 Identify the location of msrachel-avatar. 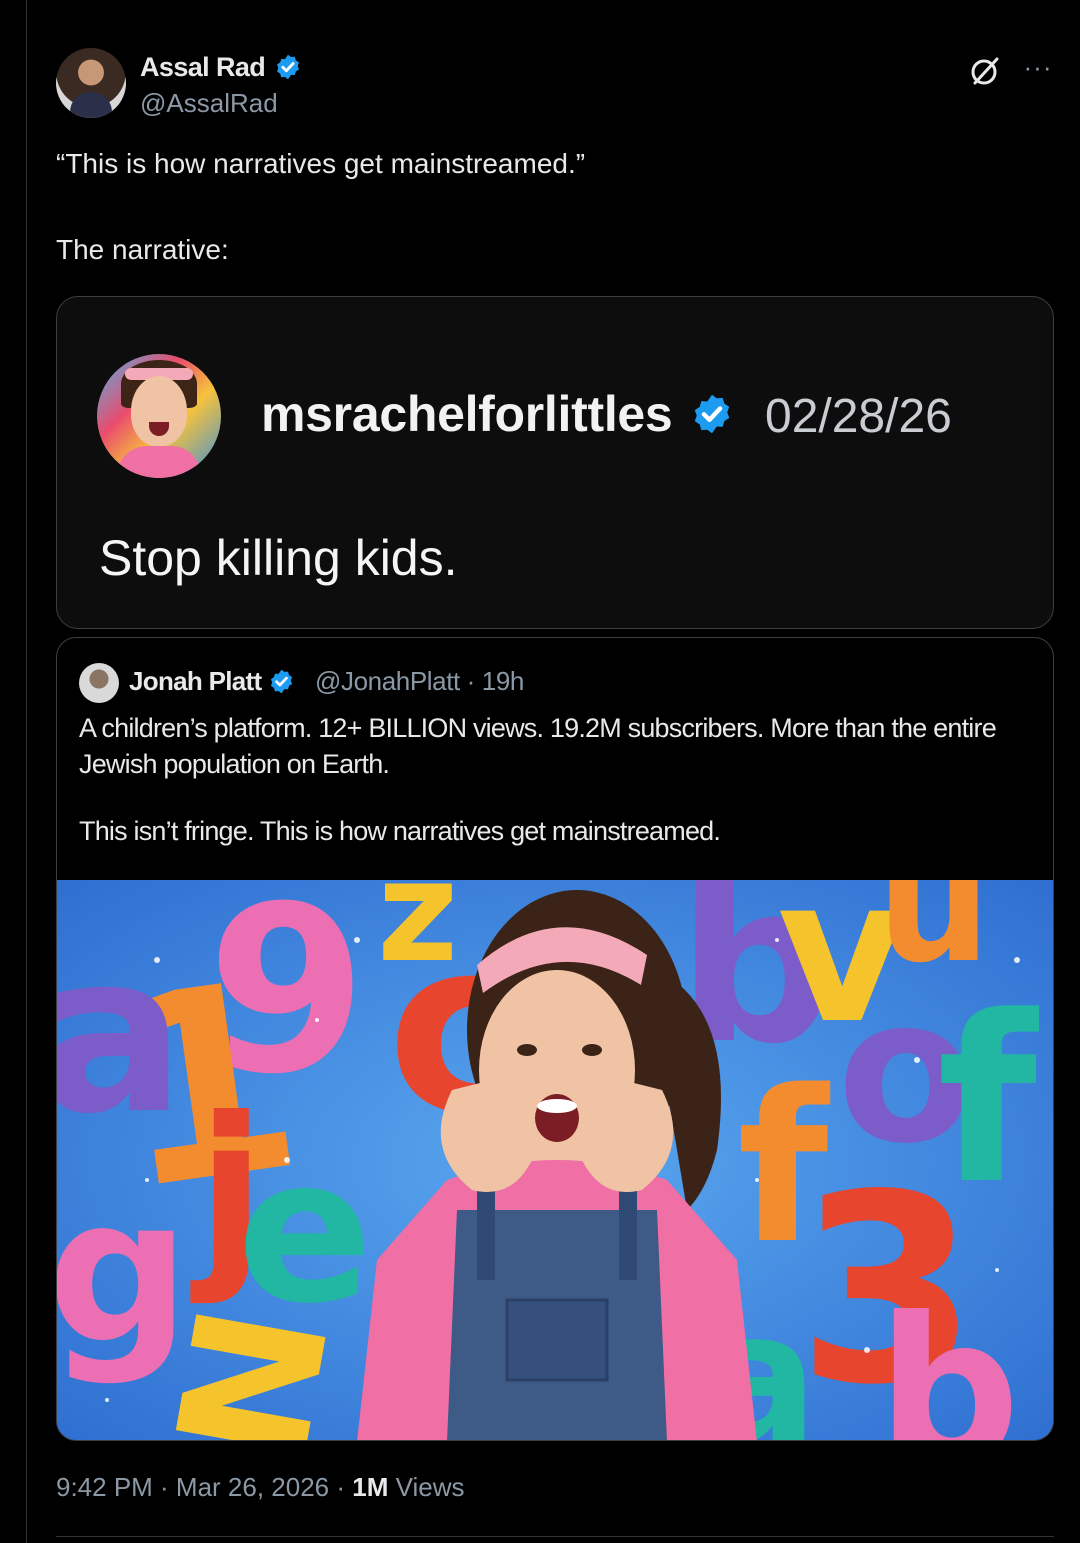
(159, 416).